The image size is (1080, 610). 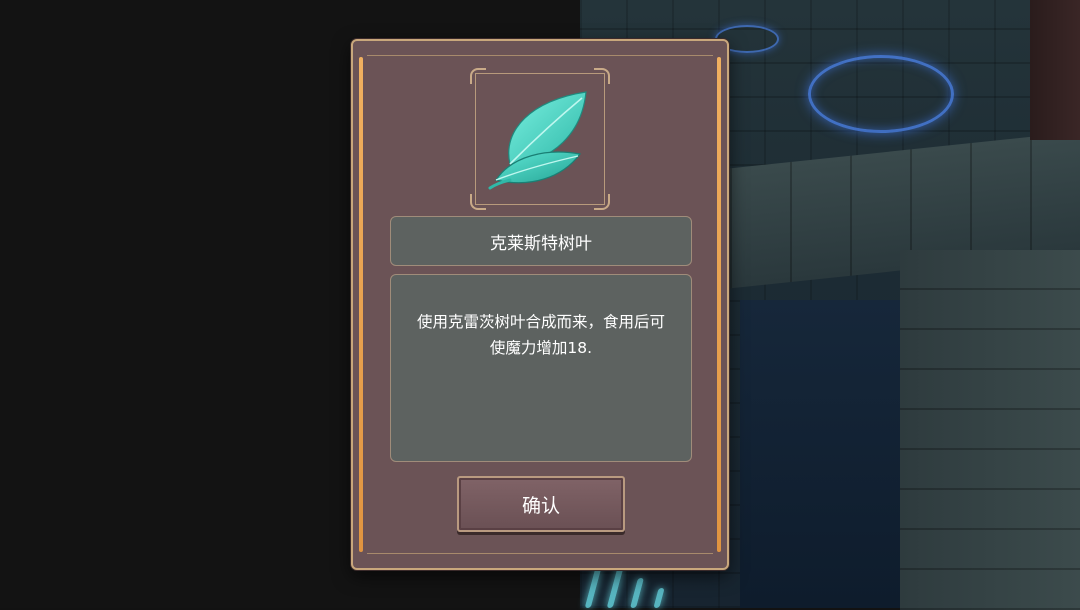 I want to click on stone-wall-right, so click(x=990, y=430).